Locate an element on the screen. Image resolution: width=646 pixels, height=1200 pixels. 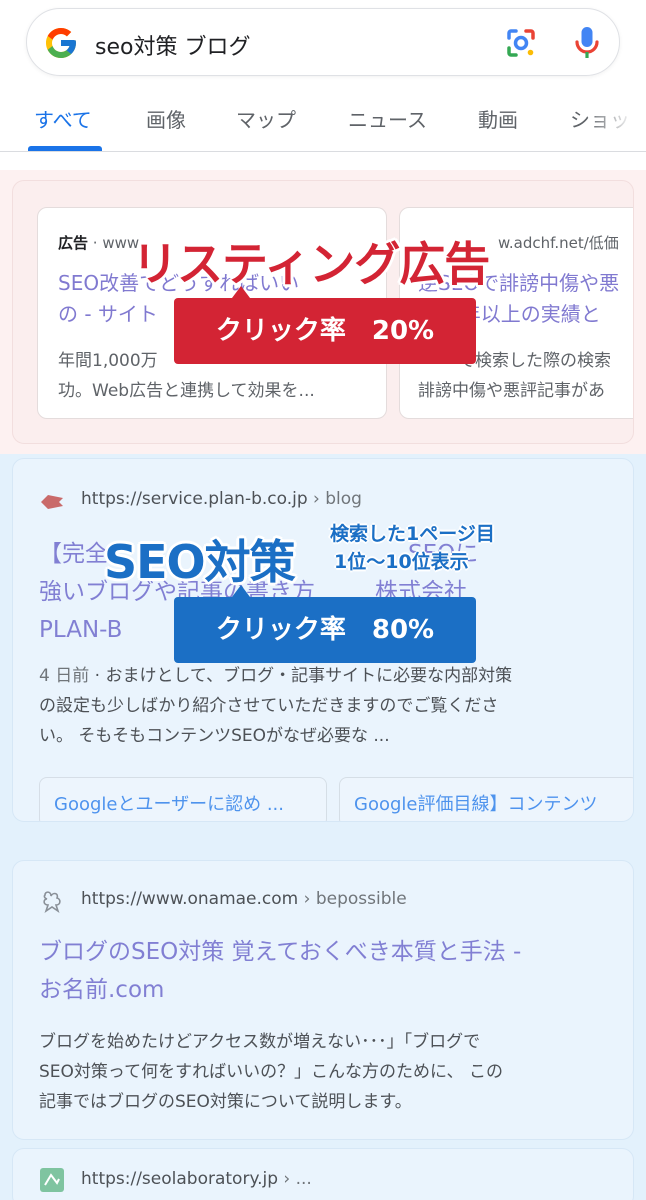
google-logo-icon is located at coordinates (61, 43).